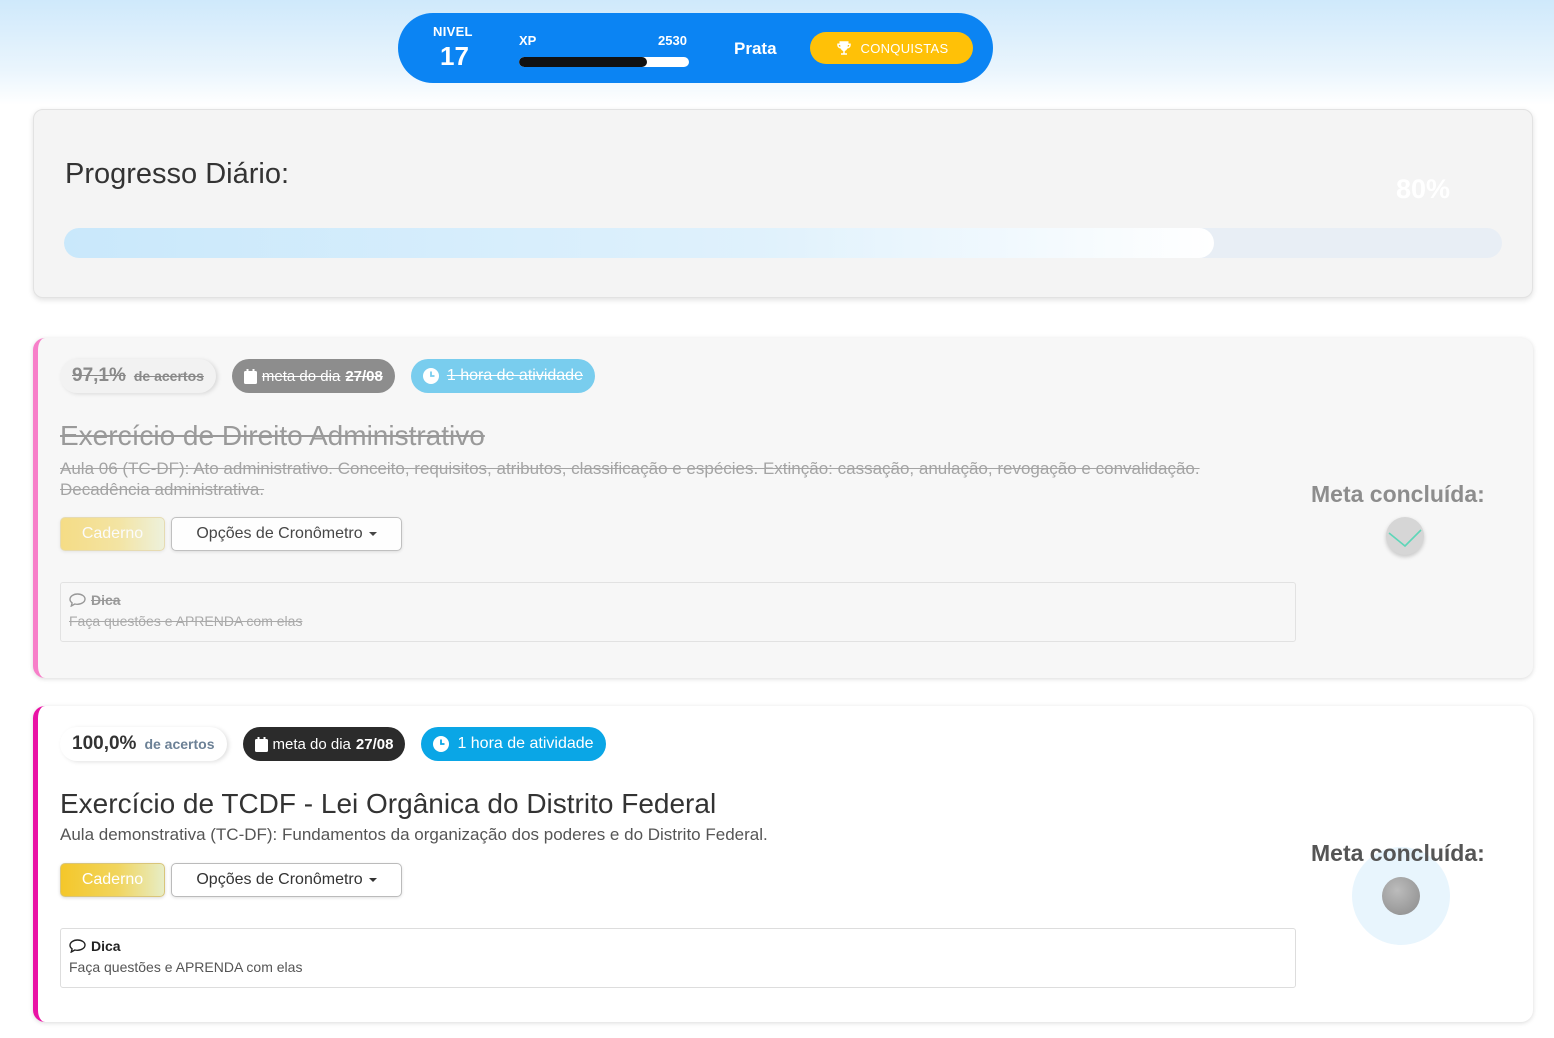 This screenshot has width=1554, height=1038. What do you see at coordinates (272, 435) in the screenshot?
I see `task-title: Exercício de Direito Administrativo` at bounding box center [272, 435].